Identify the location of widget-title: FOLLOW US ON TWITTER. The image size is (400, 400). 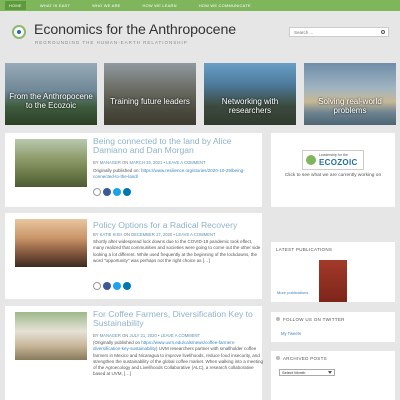
(314, 319).